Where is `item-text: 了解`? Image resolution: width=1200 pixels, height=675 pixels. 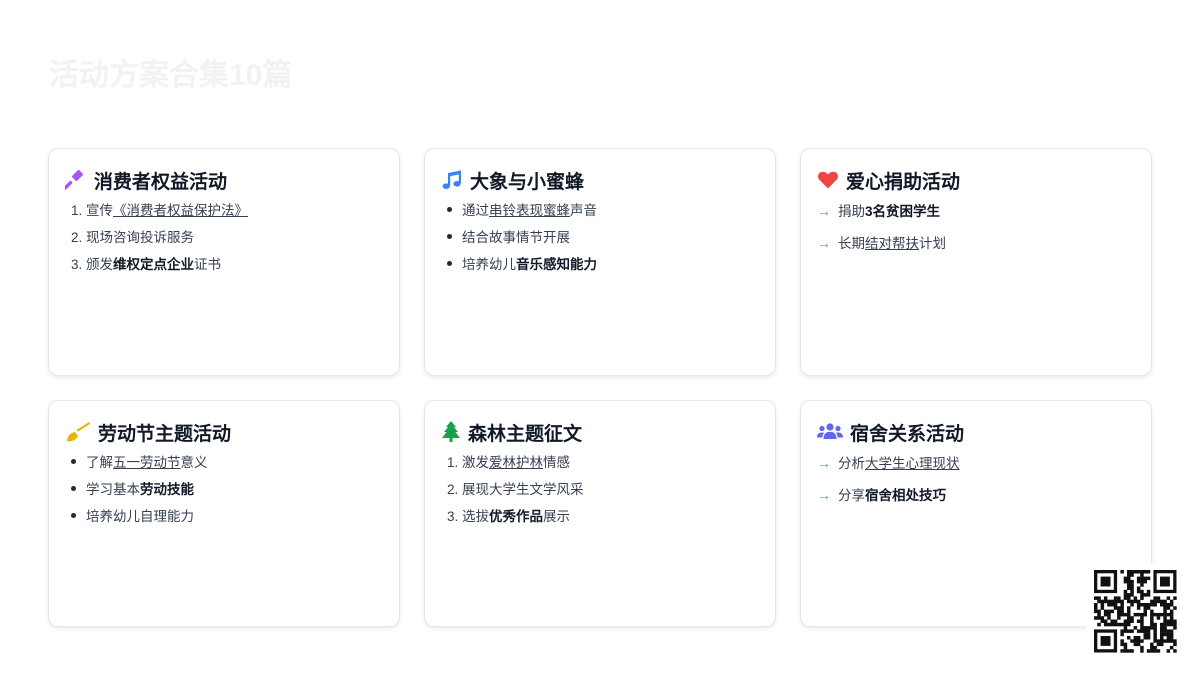 item-text: 了解 is located at coordinates (99, 462).